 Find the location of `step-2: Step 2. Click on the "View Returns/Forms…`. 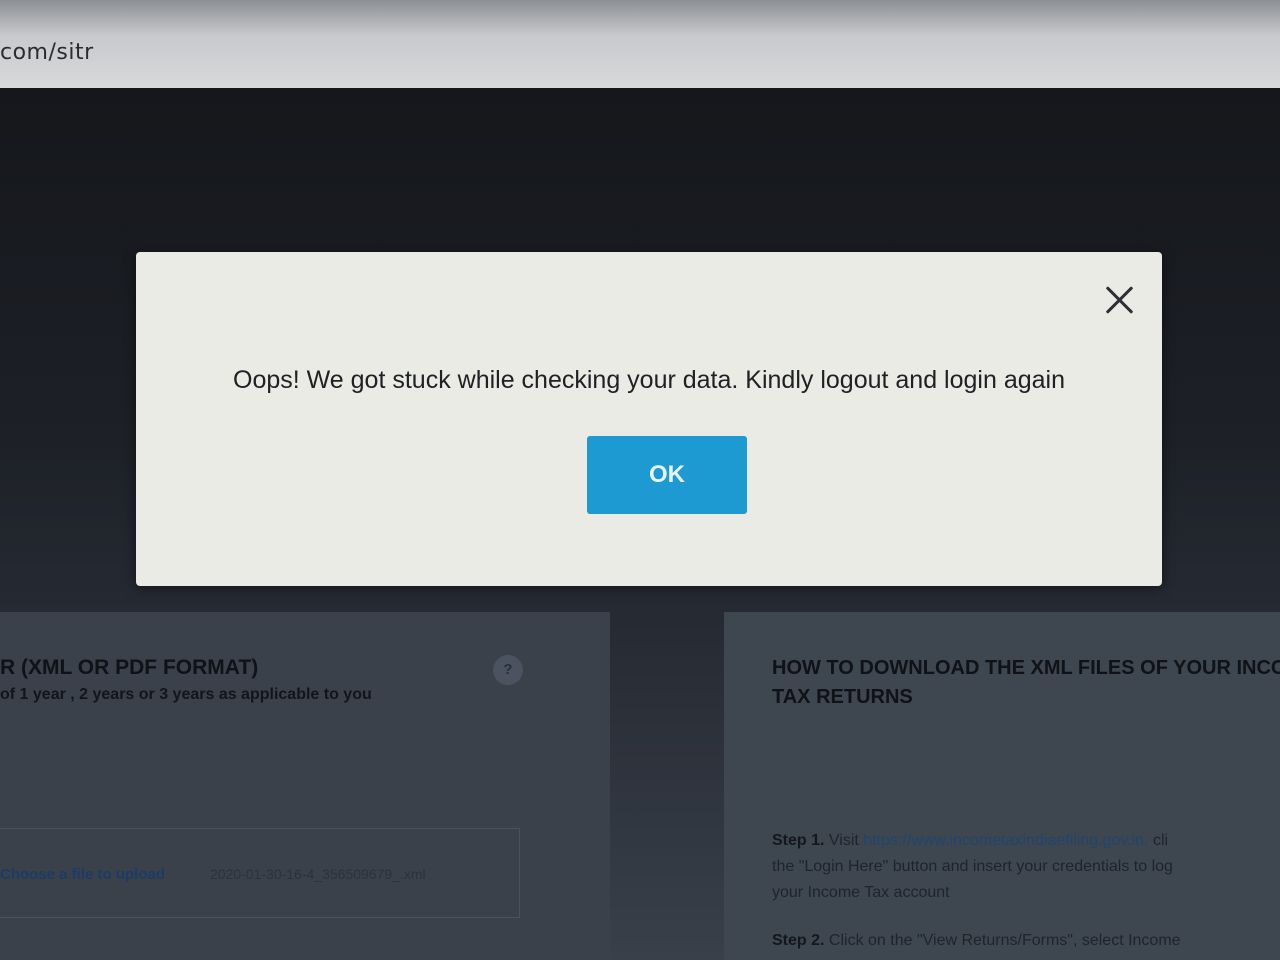

step-2: Step 2. Click on the "View Returns/Forms… is located at coordinates (1026, 941).